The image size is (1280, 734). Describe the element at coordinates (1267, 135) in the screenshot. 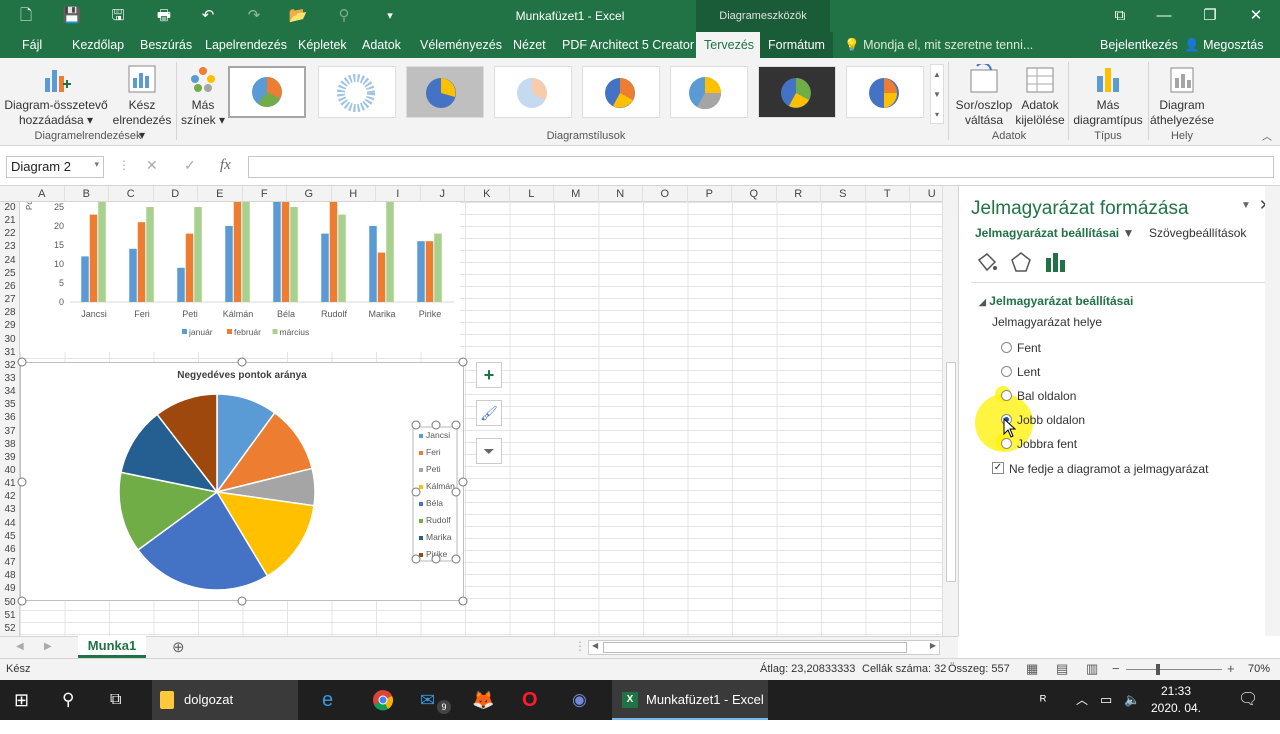

I see `collapse-ribbon-icon: ︿` at that location.